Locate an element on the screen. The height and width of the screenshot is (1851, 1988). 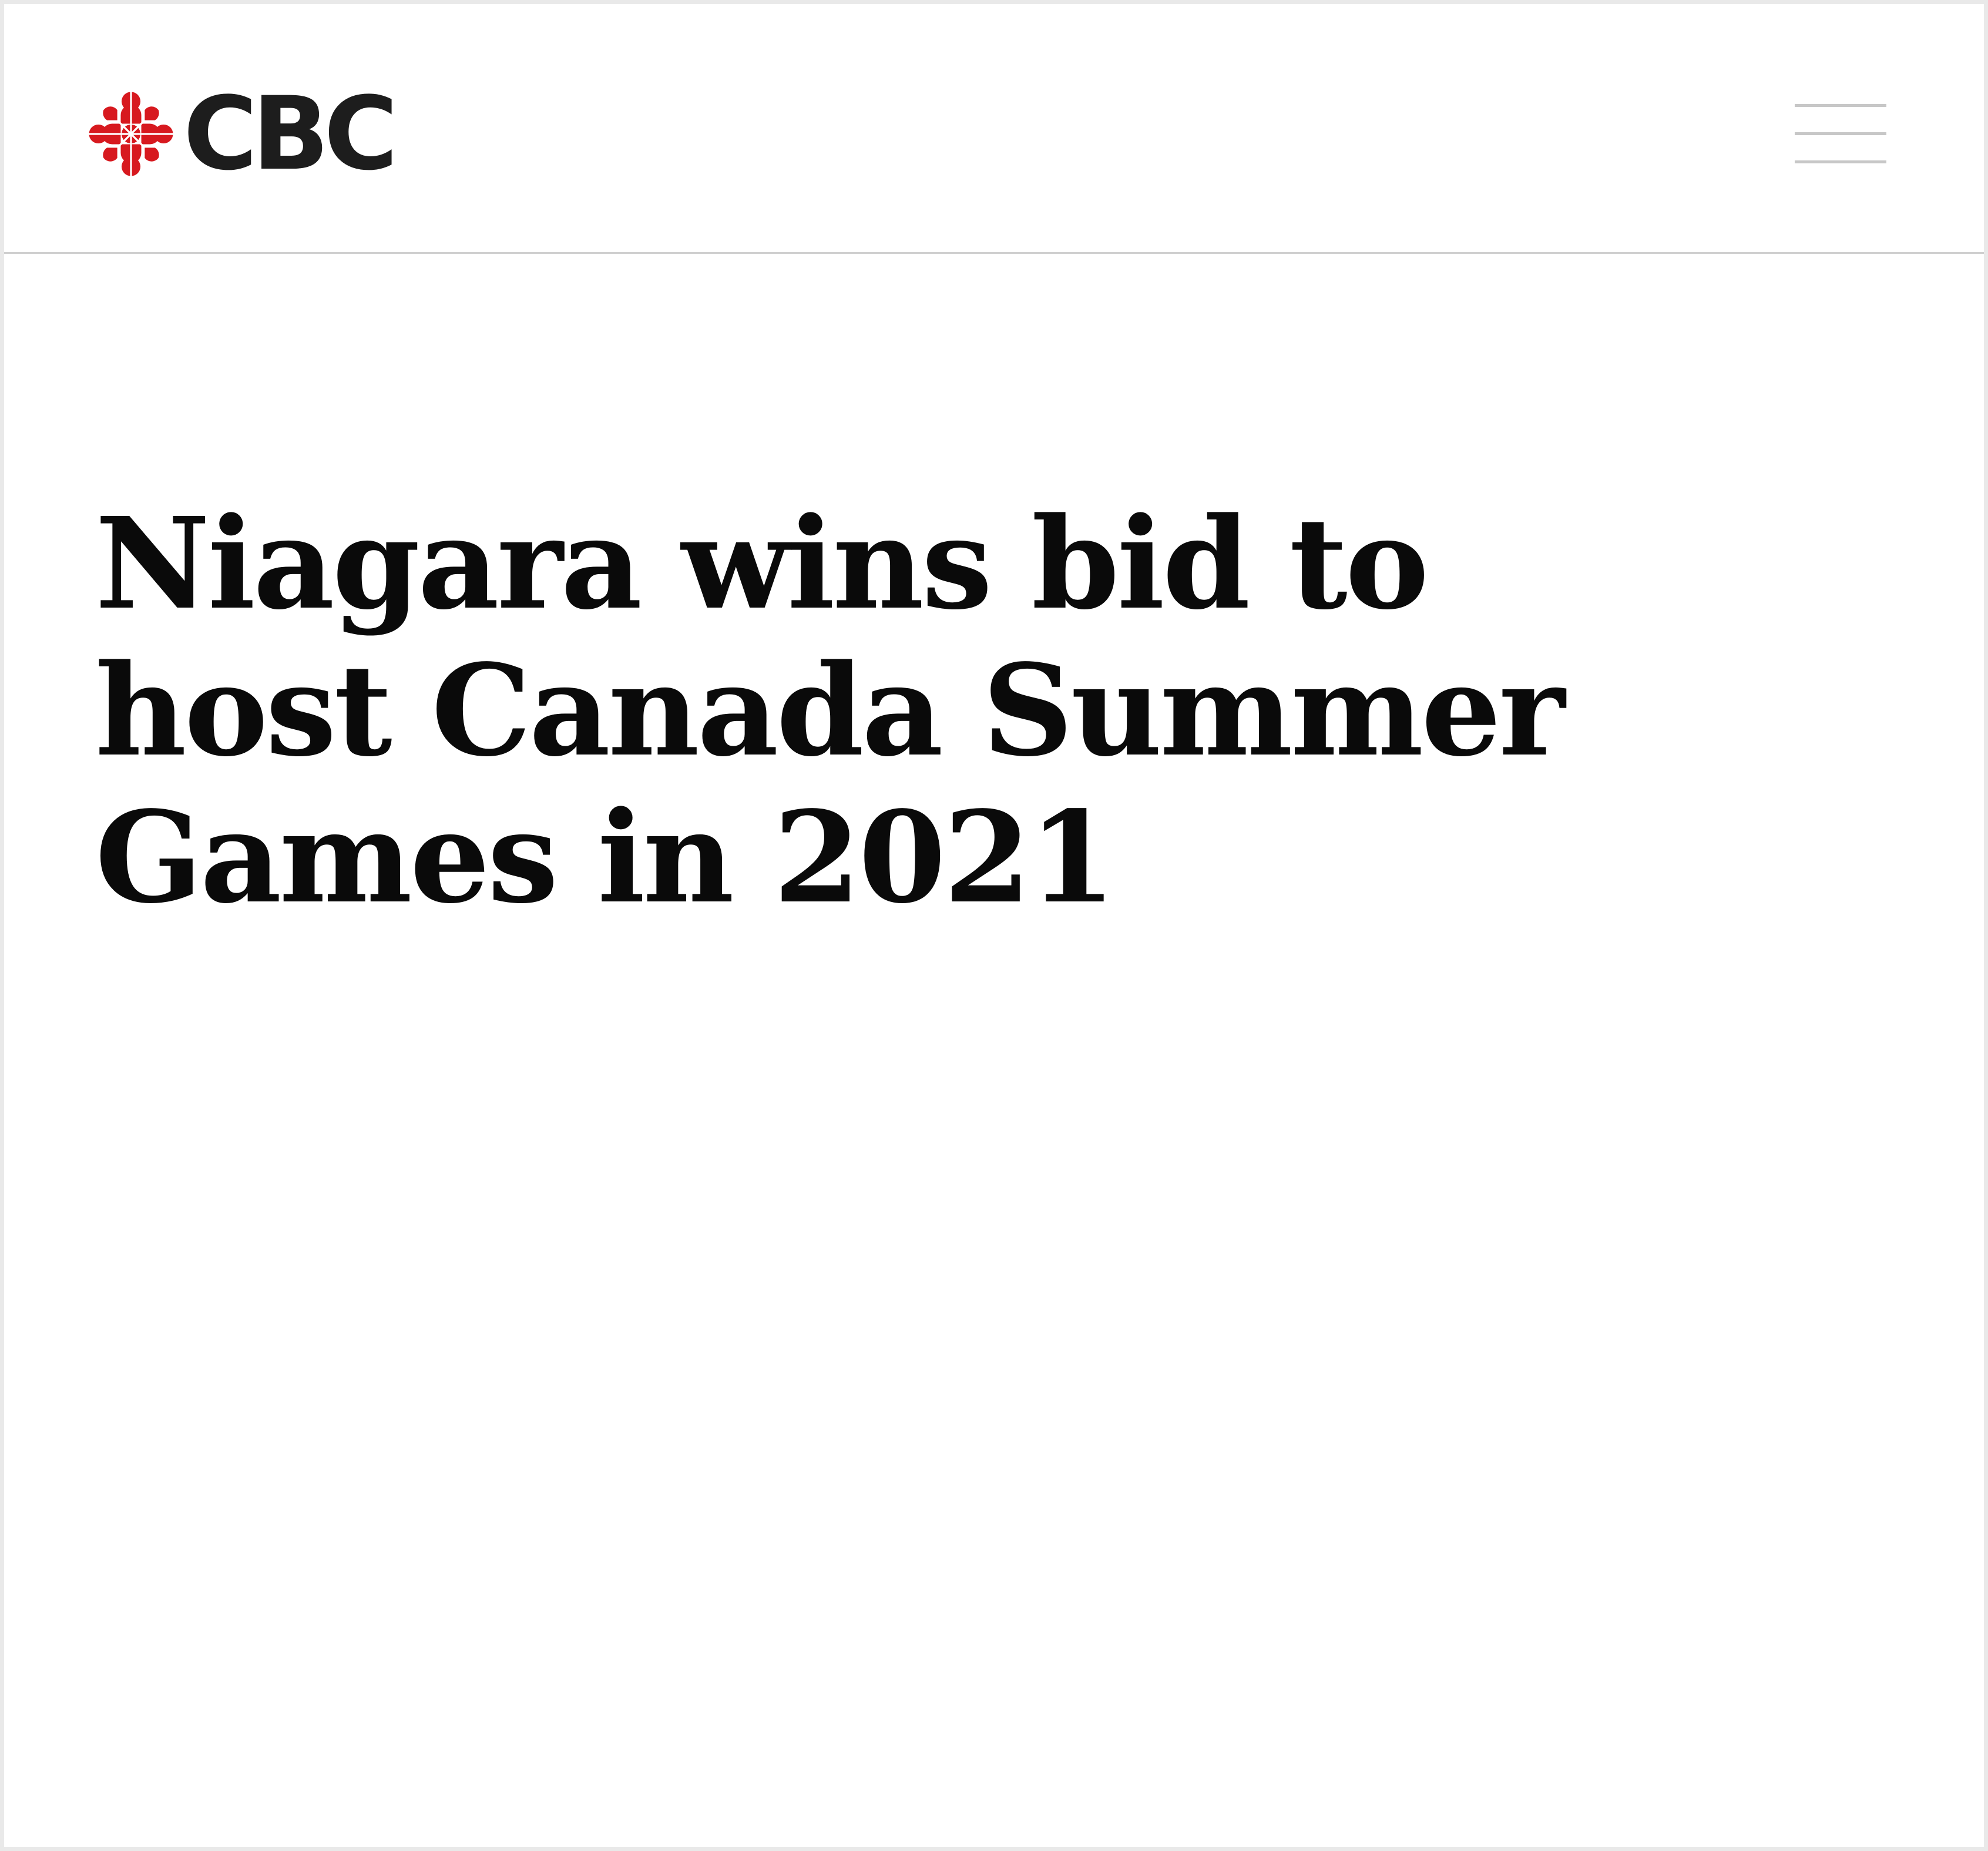
cbc-logo-link: CBC is located at coordinates (243, 134).